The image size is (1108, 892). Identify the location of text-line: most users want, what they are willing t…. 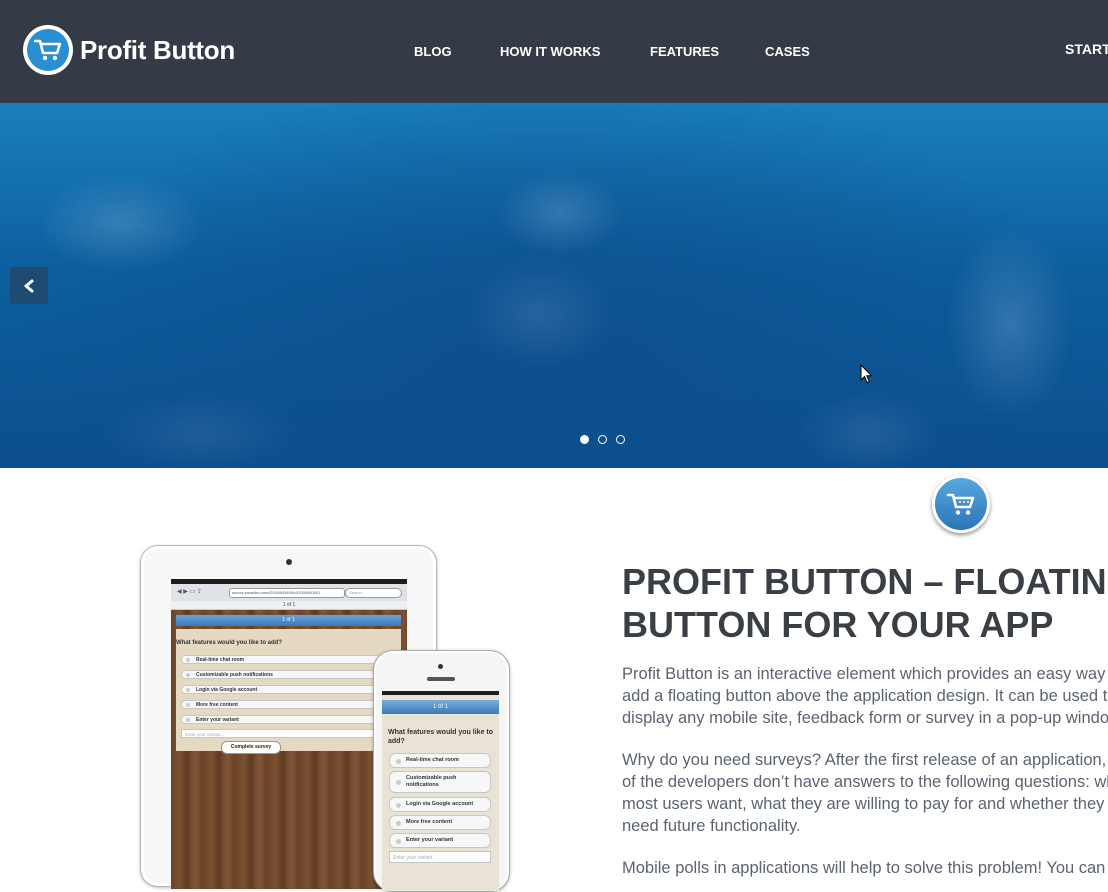
(863, 804).